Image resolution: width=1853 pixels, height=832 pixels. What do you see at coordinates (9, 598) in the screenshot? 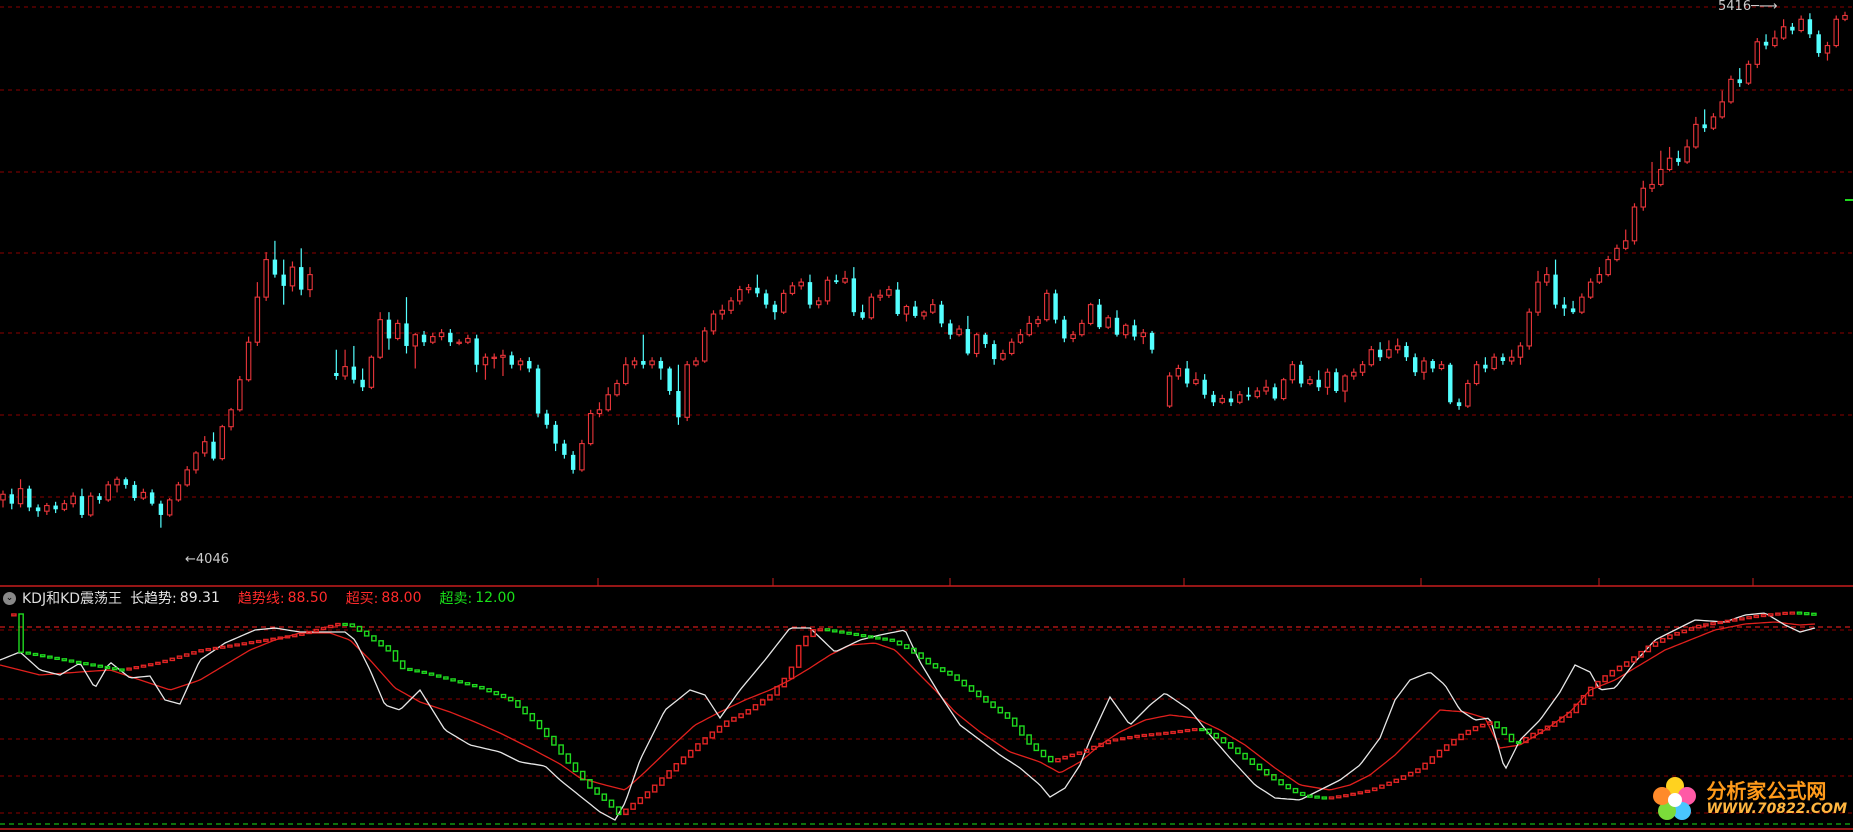
I see `collapse-icon: ⌄` at bounding box center [9, 598].